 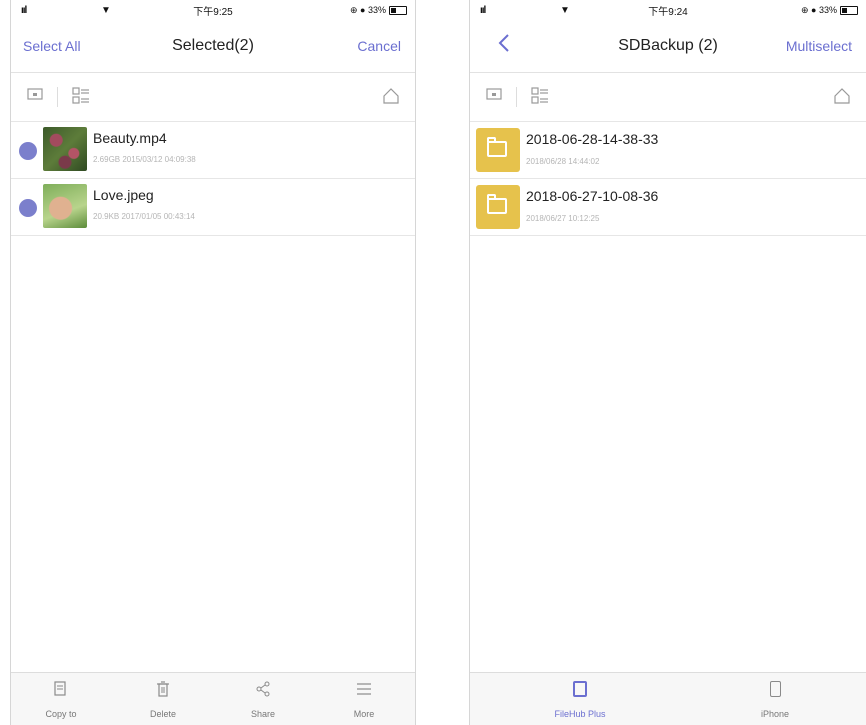 I want to click on nav-bar: SDBackup (2) Multiselect, so click(x=668, y=46).